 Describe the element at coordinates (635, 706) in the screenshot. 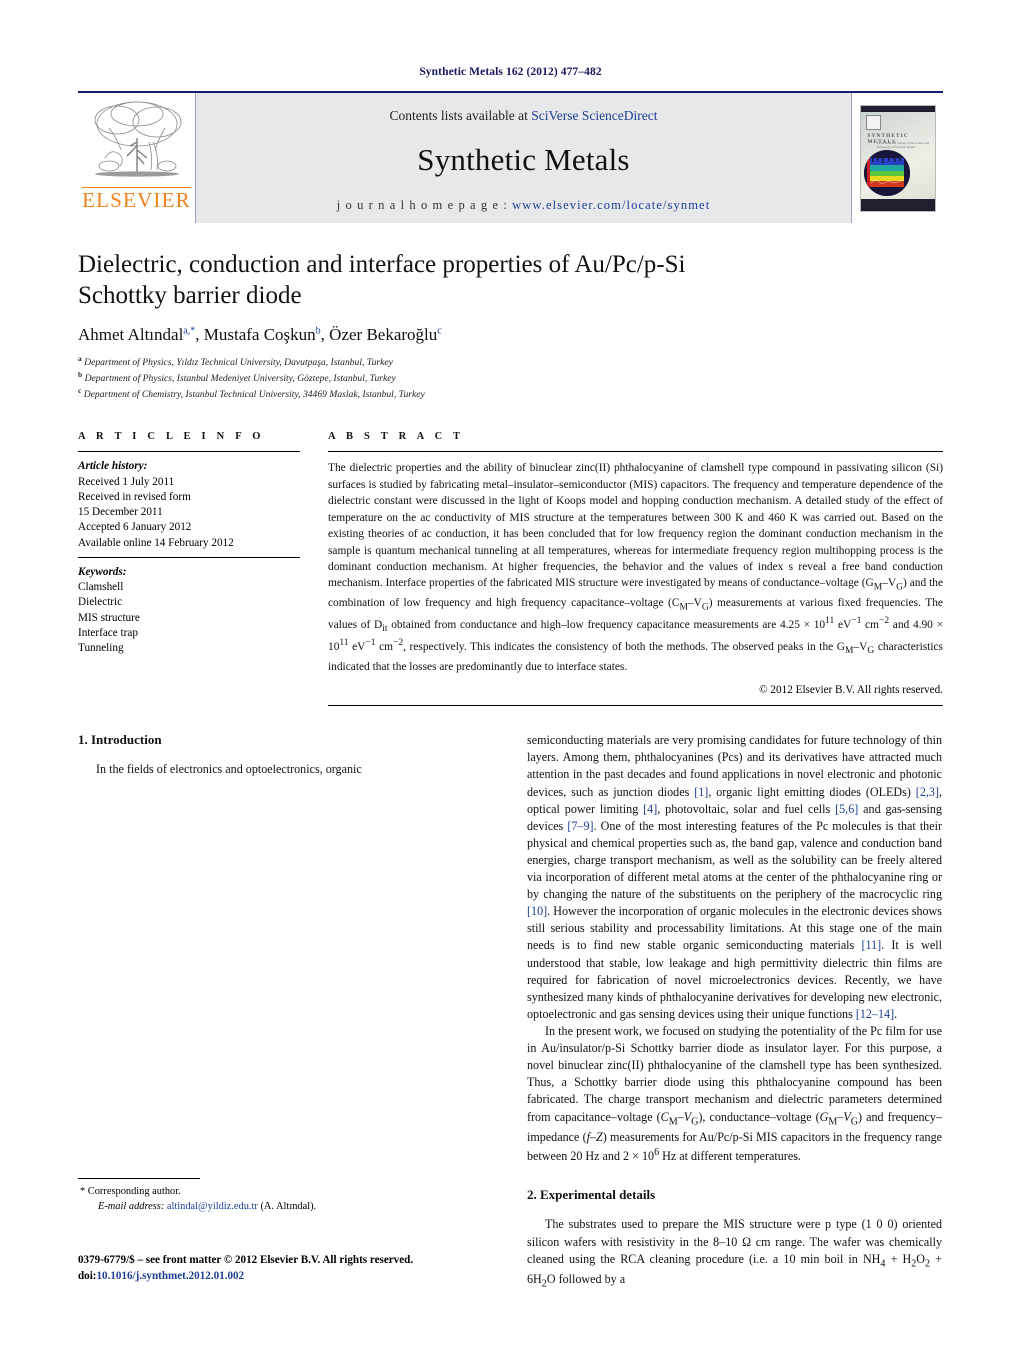

I see `abstract-rule-bottom` at that location.